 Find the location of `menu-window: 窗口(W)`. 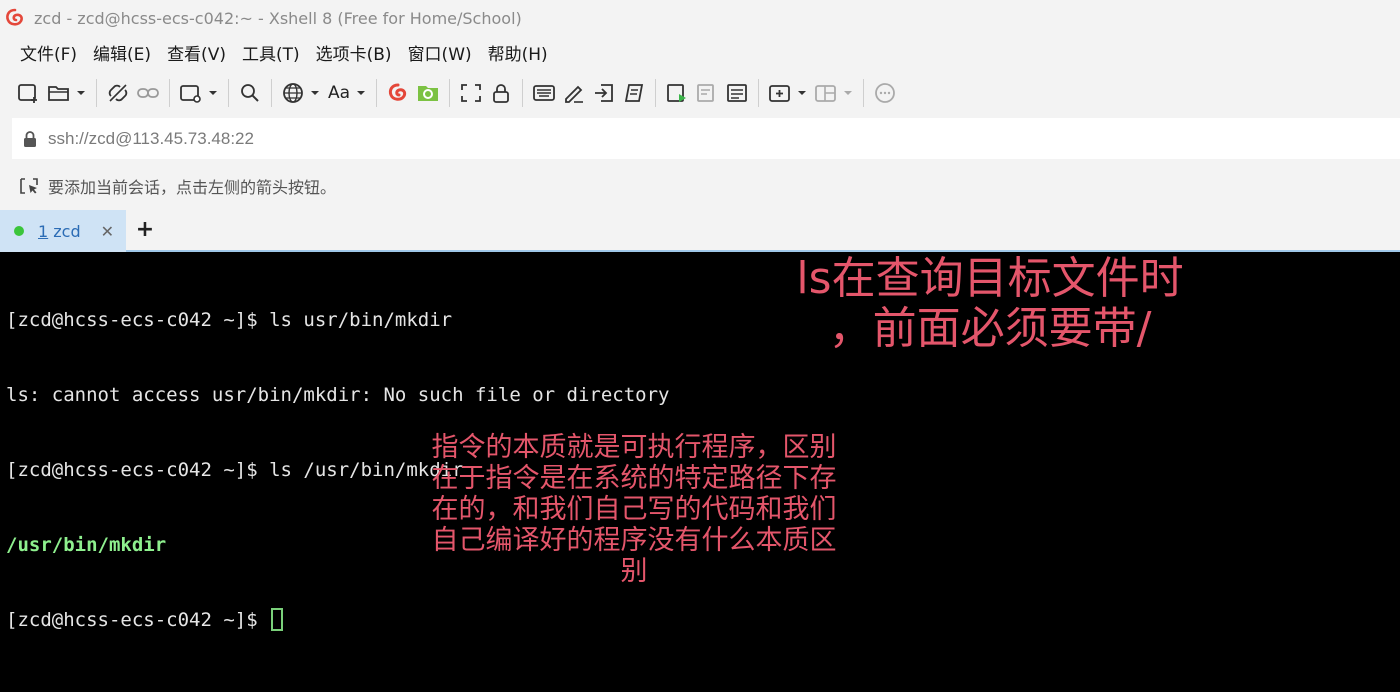

menu-window: 窗口(W) is located at coordinates (440, 52).